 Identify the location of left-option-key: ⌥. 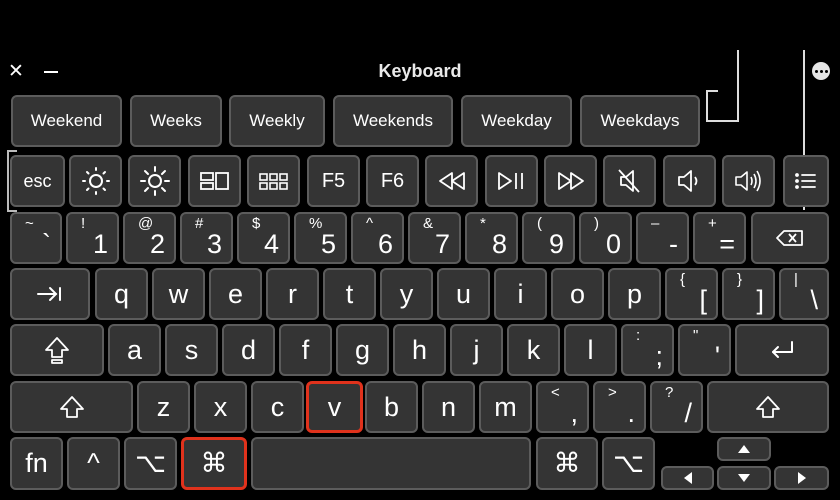
(150, 463).